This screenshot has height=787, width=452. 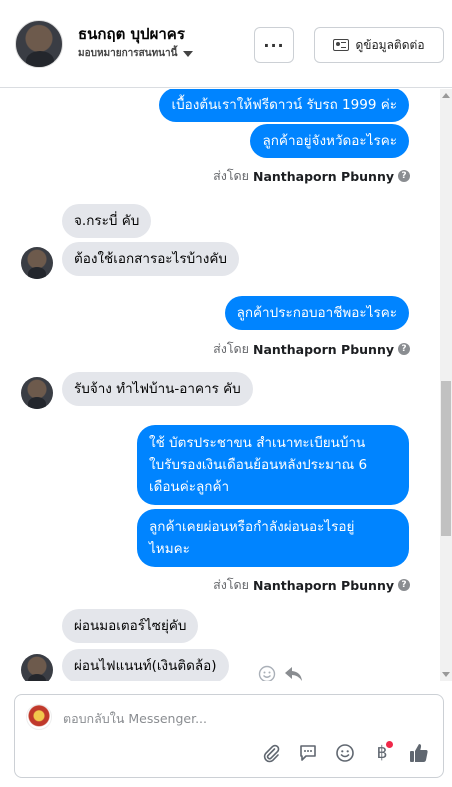 I want to click on reply-icon, so click(x=294, y=673).